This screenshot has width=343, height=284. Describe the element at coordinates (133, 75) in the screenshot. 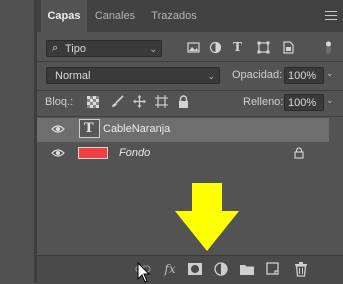

I see `blend-mode-select: Normal ⌄` at that location.